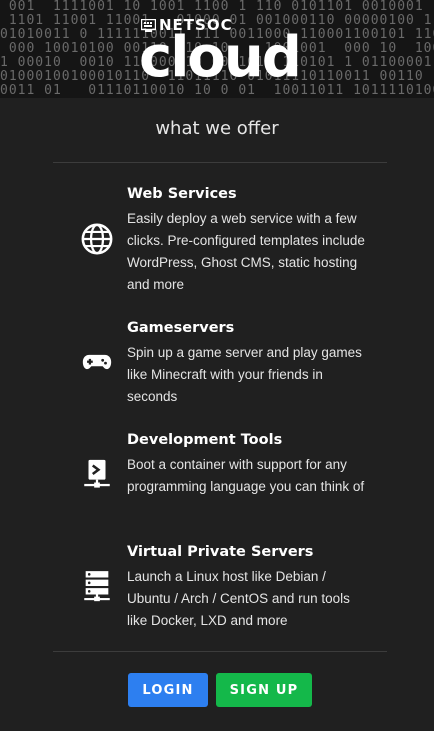 This screenshot has width=434, height=731. What do you see at coordinates (205, 440) in the screenshot?
I see `feature-title: Development Tools` at bounding box center [205, 440].